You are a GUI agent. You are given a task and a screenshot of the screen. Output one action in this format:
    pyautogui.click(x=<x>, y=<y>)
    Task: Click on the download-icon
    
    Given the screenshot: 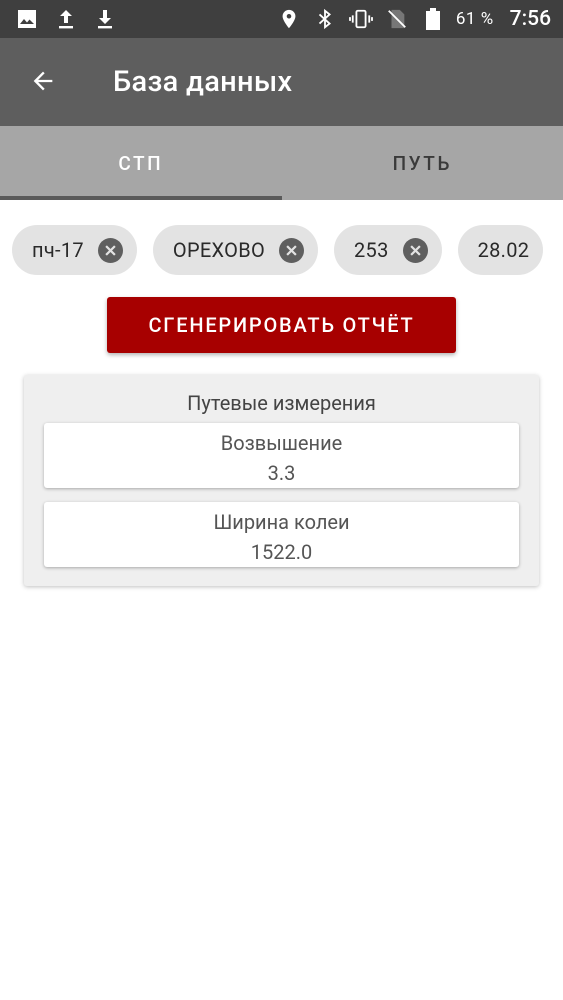 What is the action you would take?
    pyautogui.click(x=105, y=19)
    